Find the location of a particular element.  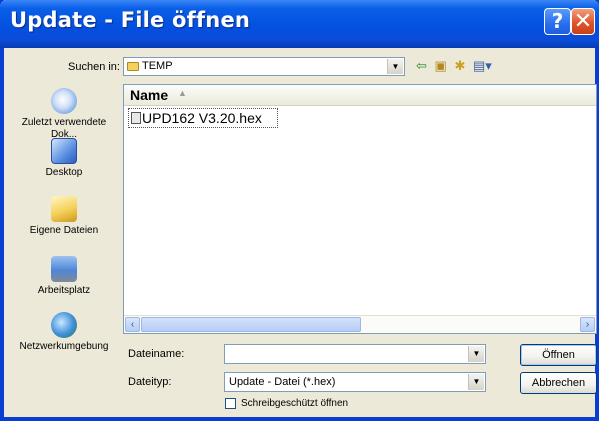

place-my-computer: Arbeitsplatz is located at coordinates (64, 276).